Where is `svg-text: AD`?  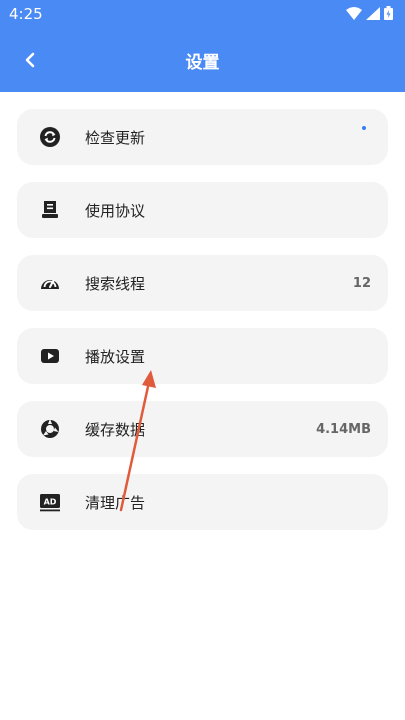
svg-text: AD is located at coordinates (50, 502).